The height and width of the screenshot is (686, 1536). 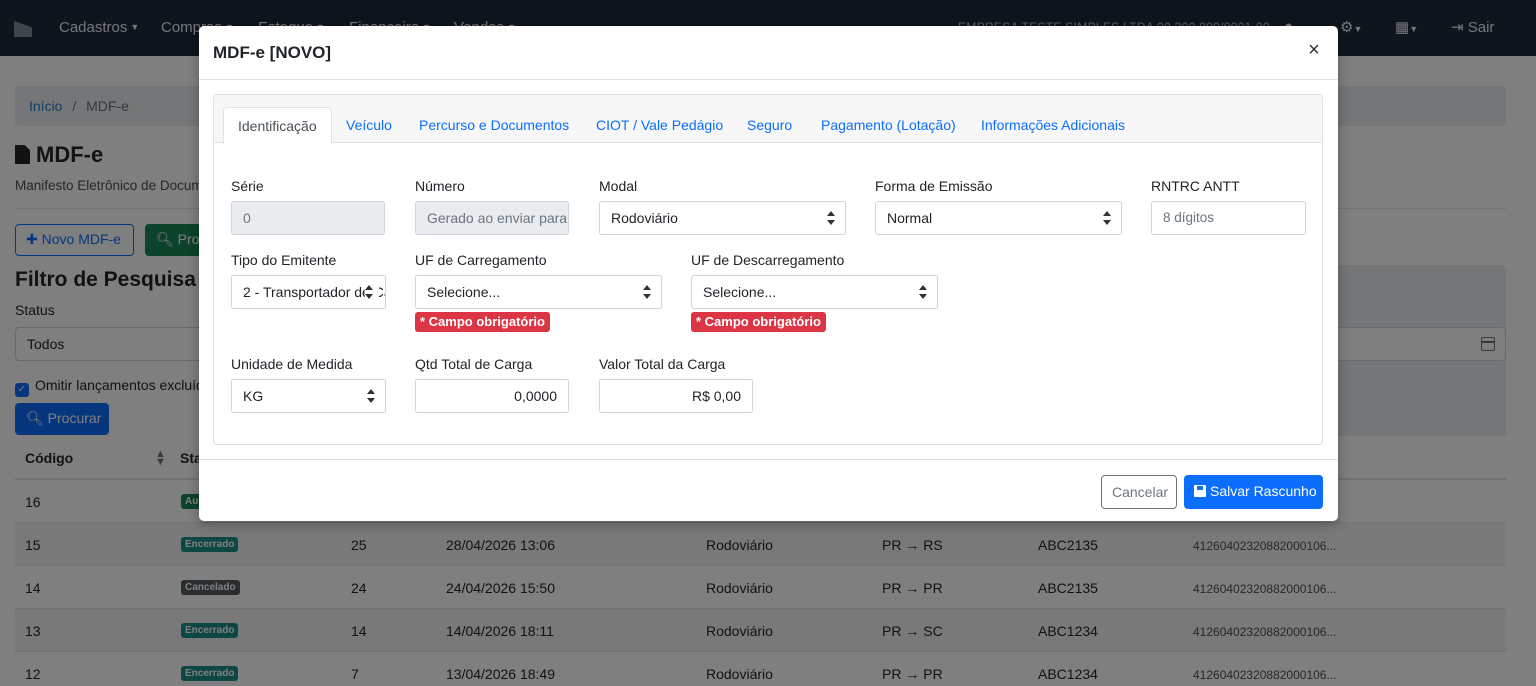 I want to click on modal-title: MDF-e [NOVO], so click(x=272, y=52).